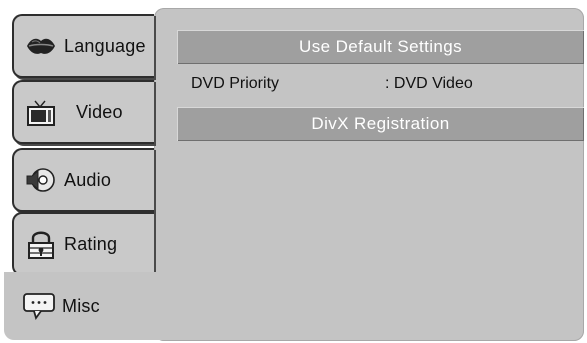 This screenshot has width=587, height=343. Describe the element at coordinates (235, 83) in the screenshot. I see `dvd-priority-label: DVD Priority` at that location.